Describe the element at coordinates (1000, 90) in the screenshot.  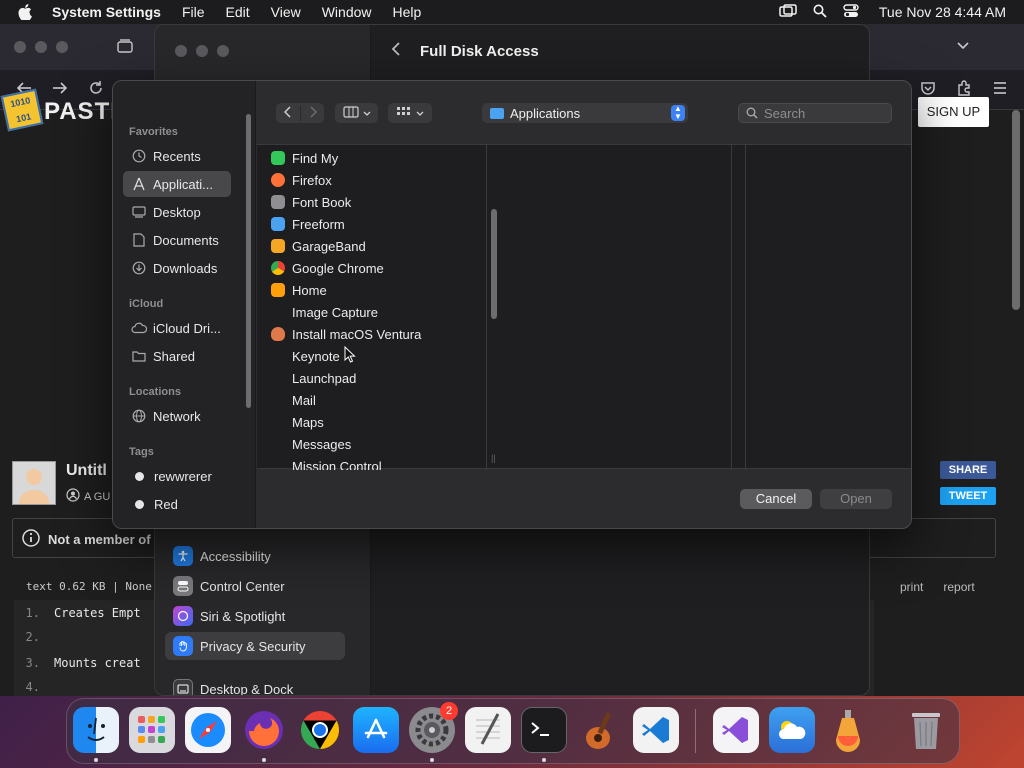
I see `hamburger-menu-icon` at that location.